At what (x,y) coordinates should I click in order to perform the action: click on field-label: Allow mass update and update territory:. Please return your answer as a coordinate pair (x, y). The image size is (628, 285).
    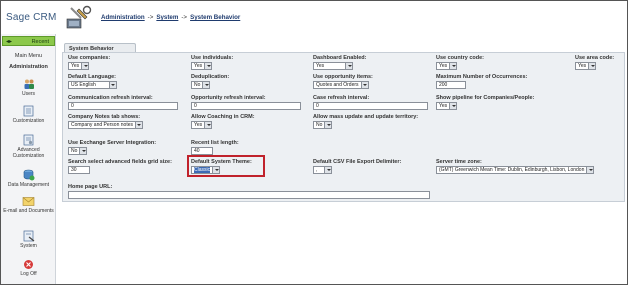
    Looking at the image, I should click on (366, 117).